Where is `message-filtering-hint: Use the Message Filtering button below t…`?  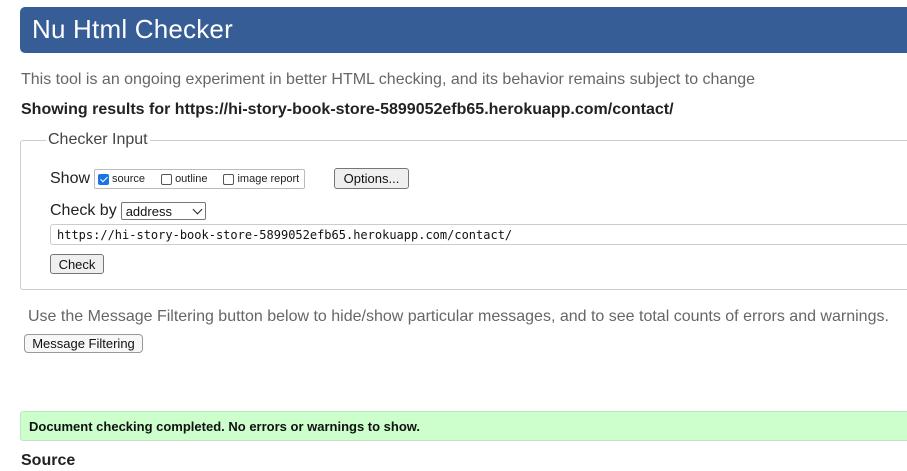 message-filtering-hint: Use the Message Filtering button below t… is located at coordinates (458, 316).